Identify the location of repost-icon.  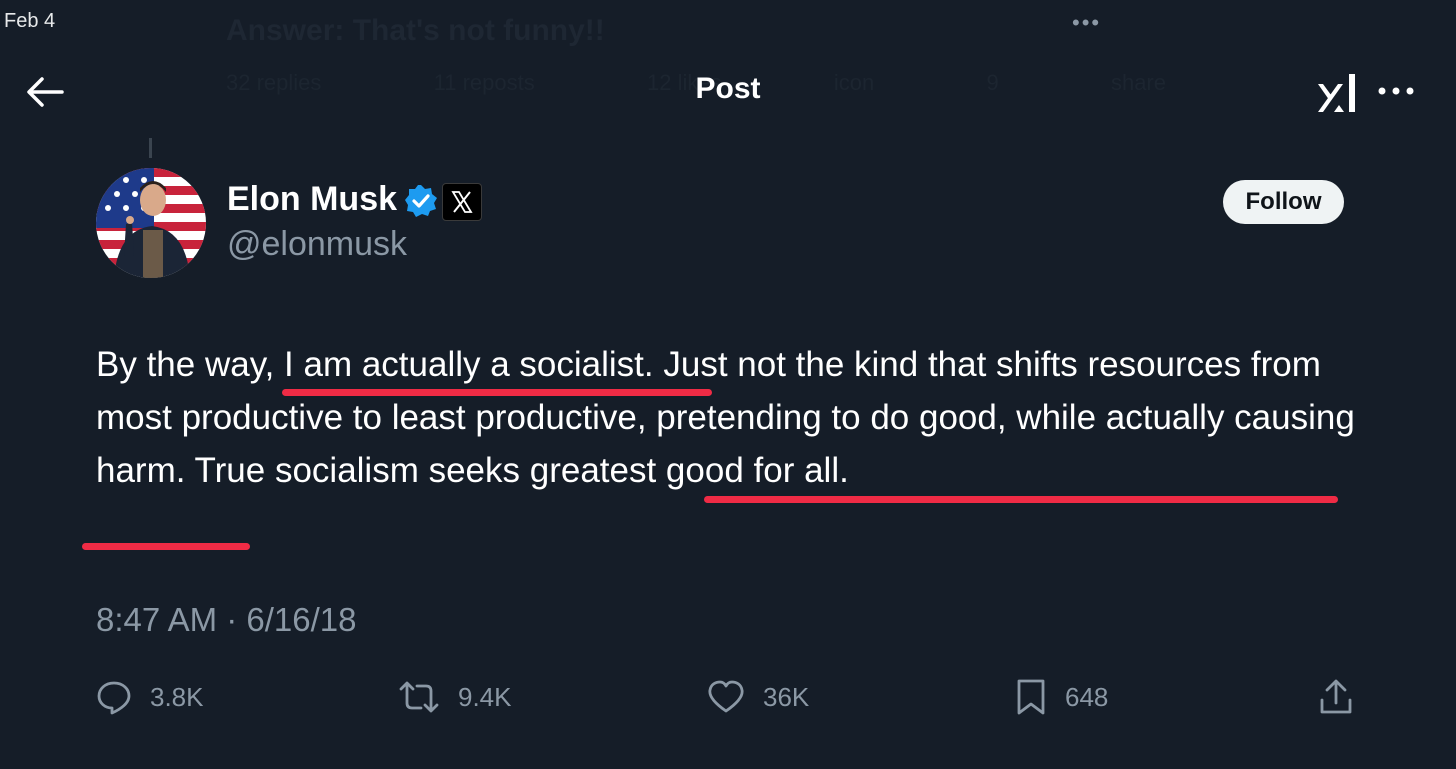
(419, 697).